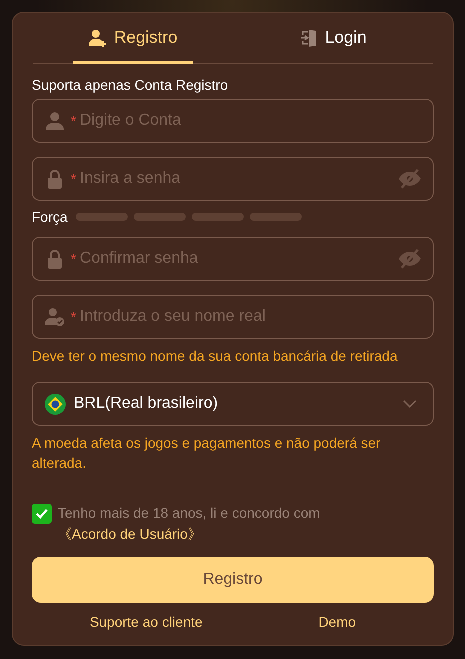 Image resolution: width=465 pixels, height=659 pixels. I want to click on field-hint: A moeda afeta os jogos e pagamentos e não poderá ser alterada., so click(207, 453).